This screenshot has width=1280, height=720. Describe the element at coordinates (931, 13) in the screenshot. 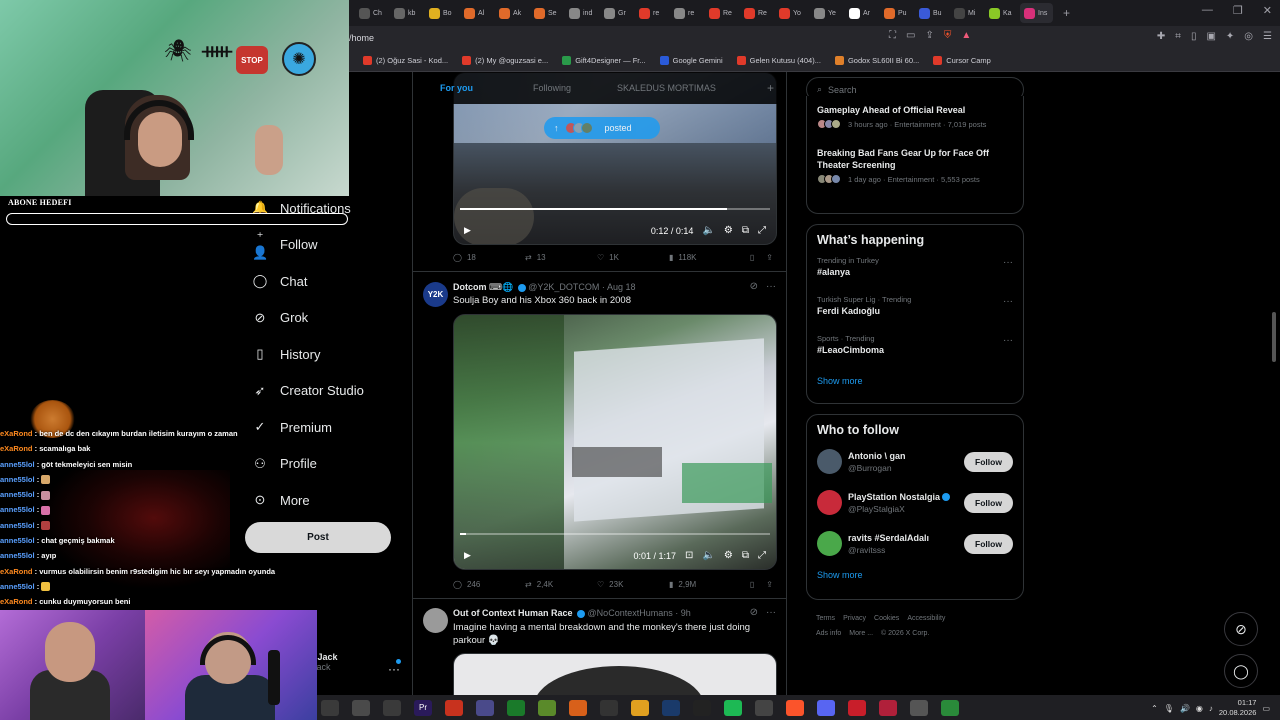

I see `browser-tab: Bu` at that location.